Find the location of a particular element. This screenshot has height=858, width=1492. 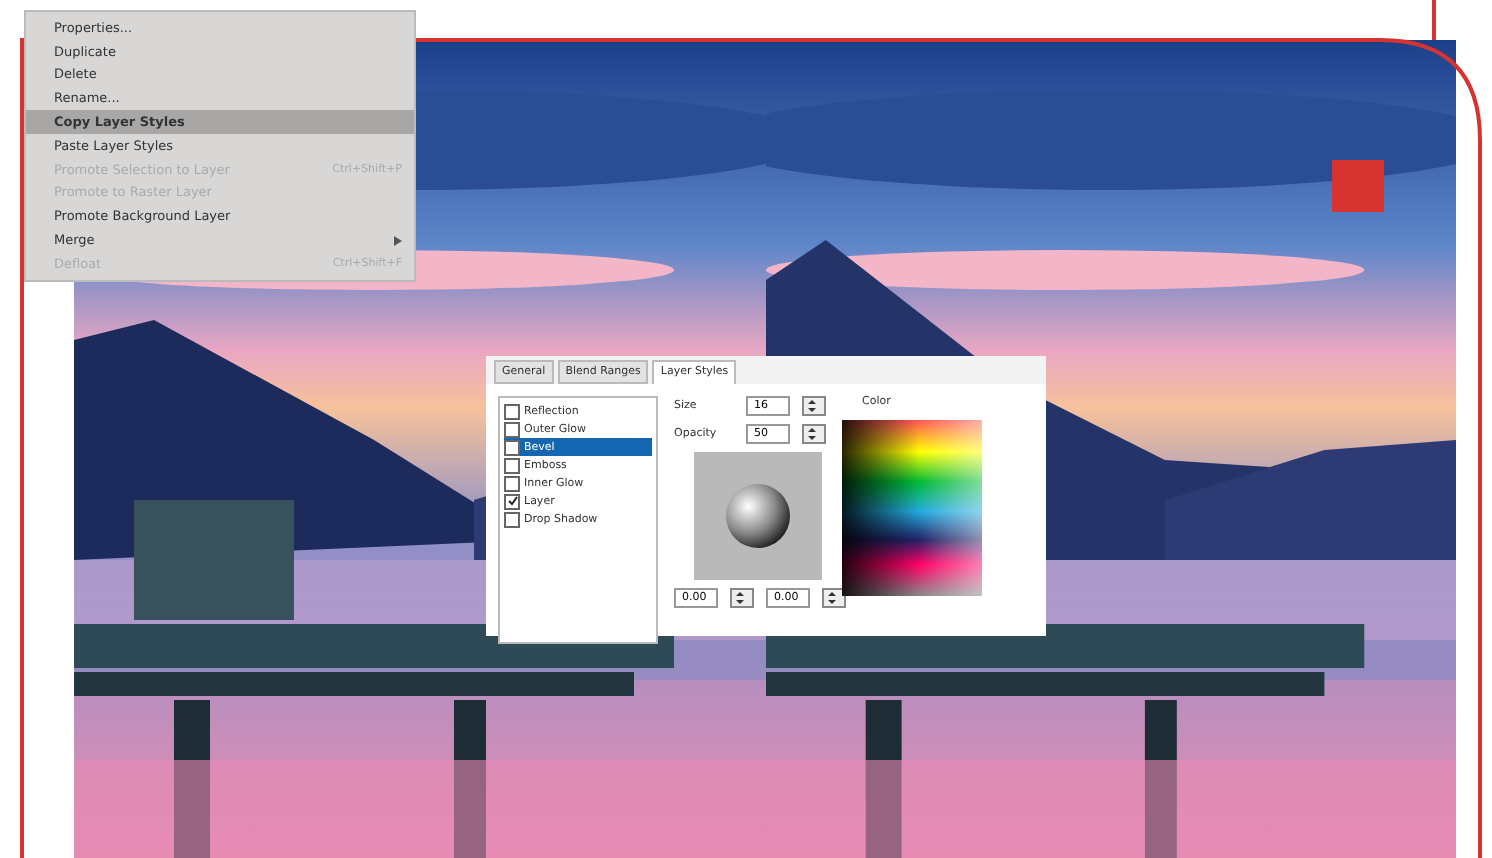

sphere-icon is located at coordinates (758, 516).